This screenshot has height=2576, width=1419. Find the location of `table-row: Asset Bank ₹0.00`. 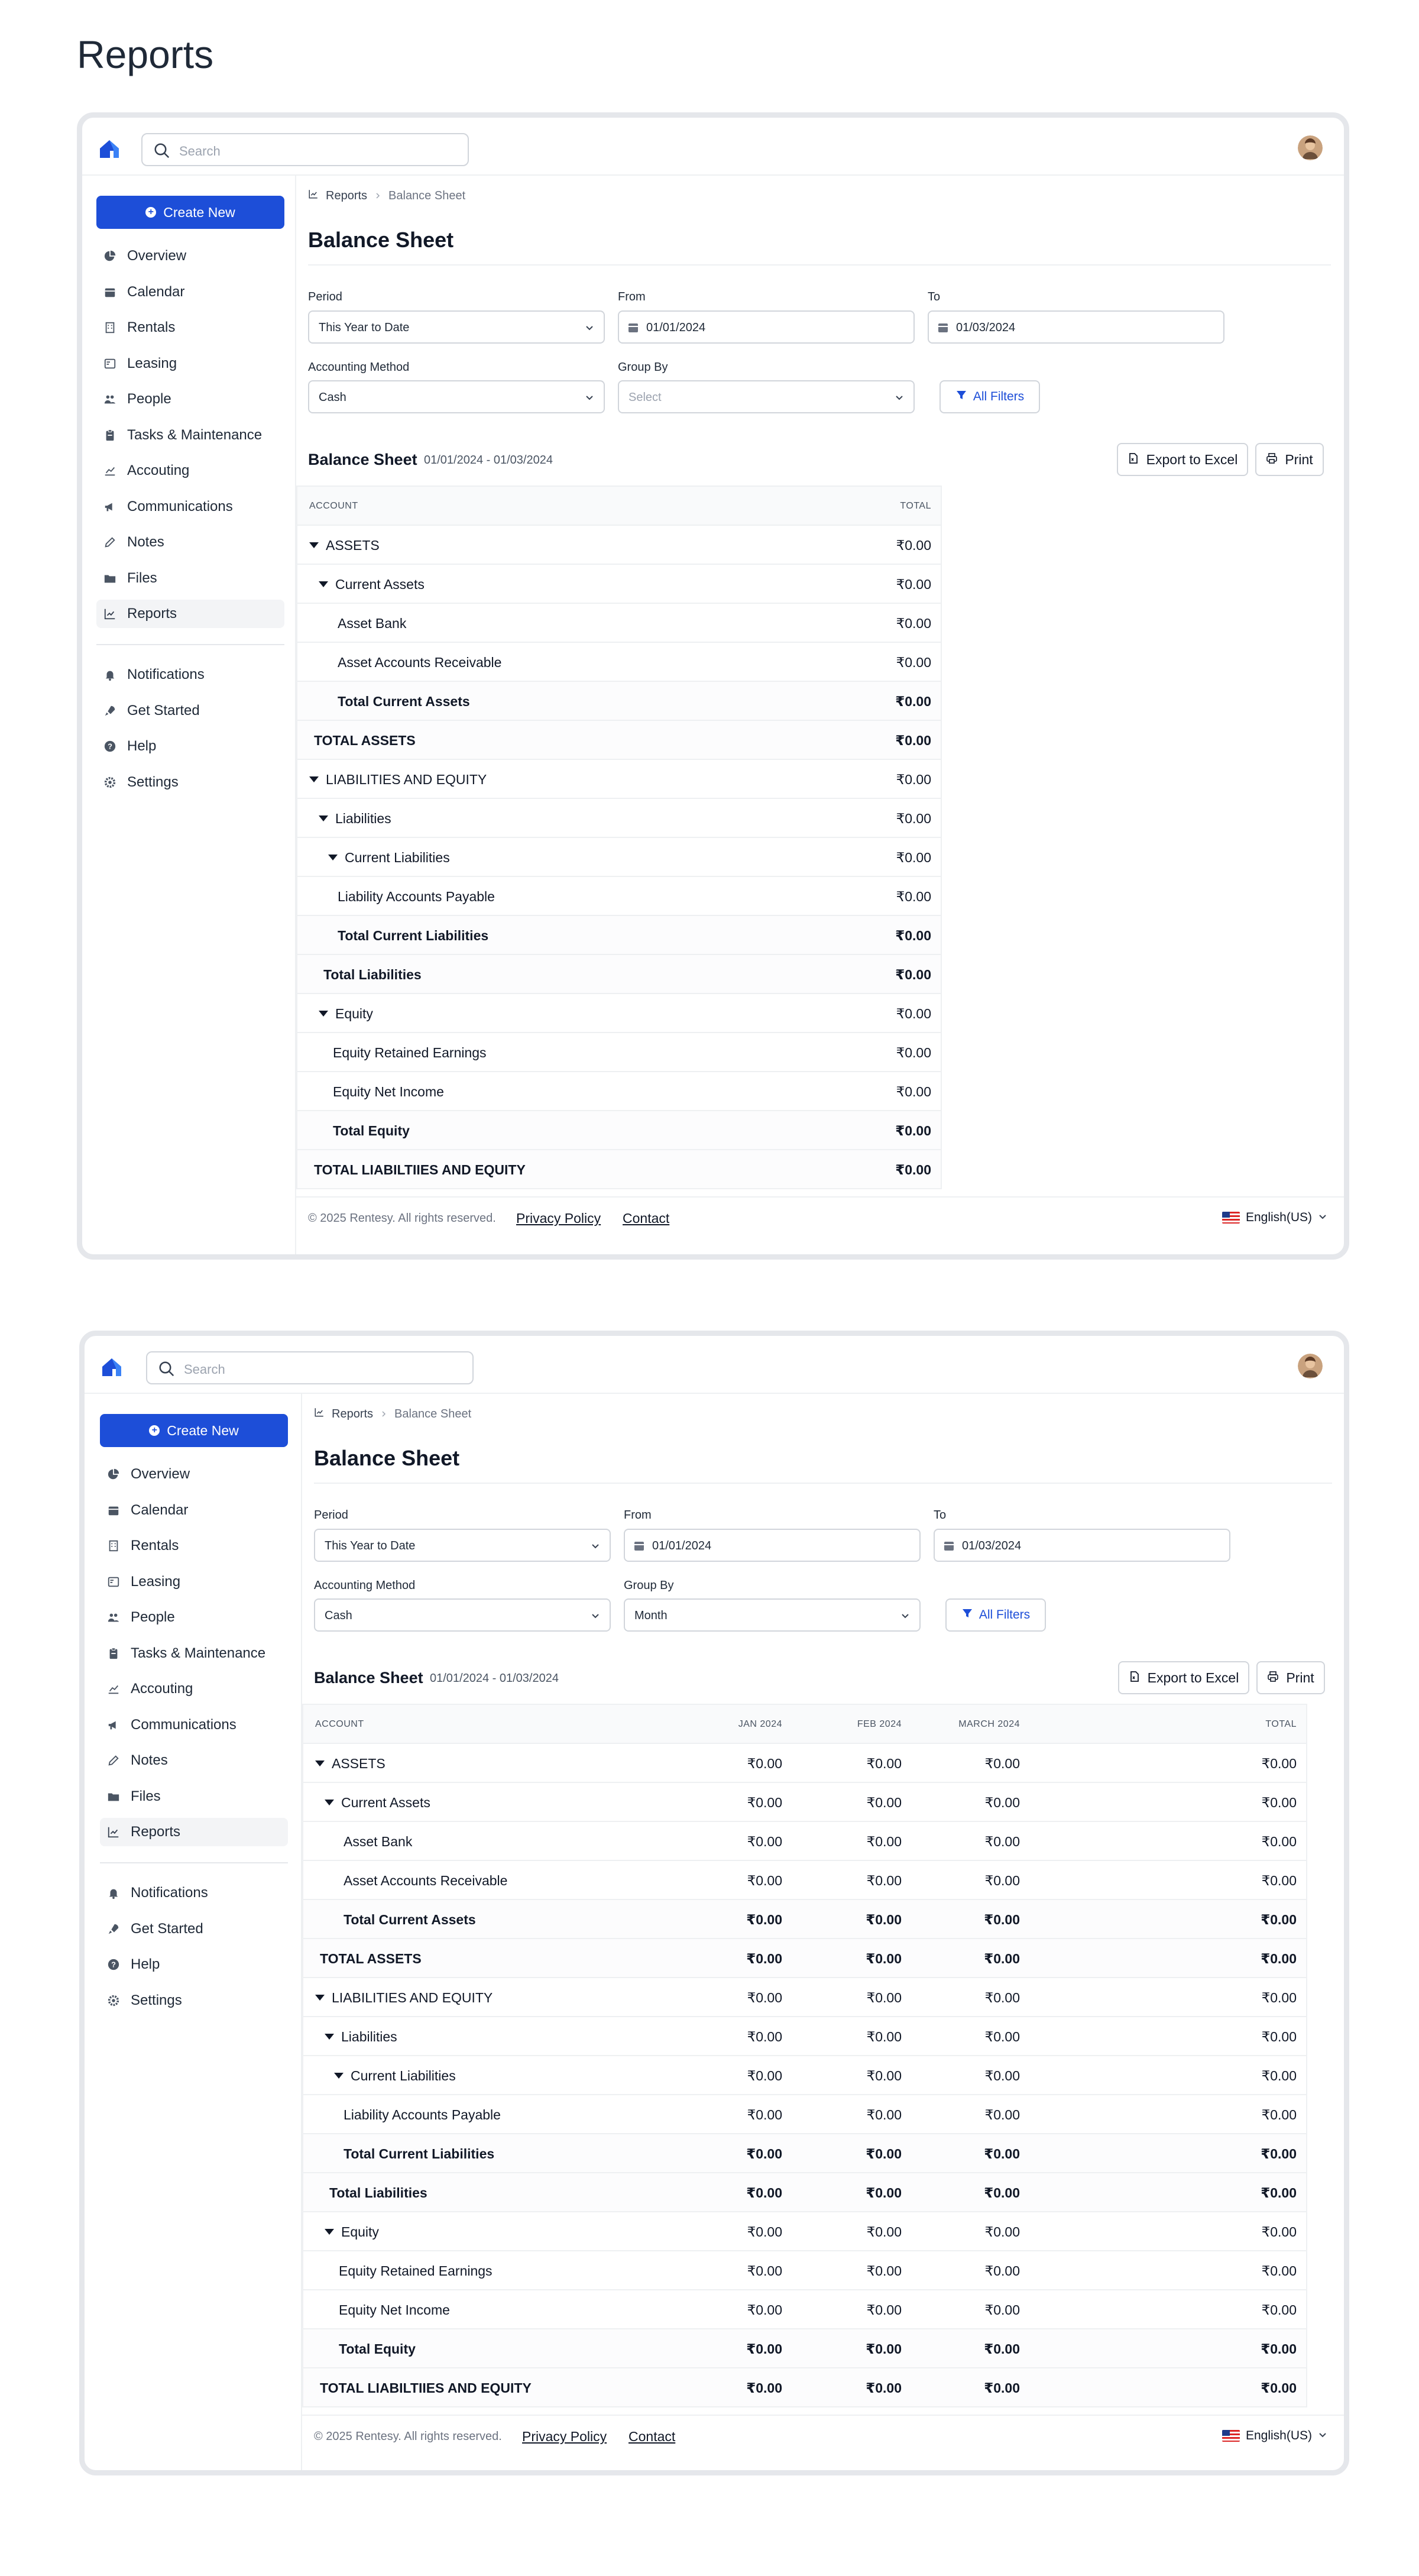

table-row: Asset Bank ₹0.00 is located at coordinates (619, 623).